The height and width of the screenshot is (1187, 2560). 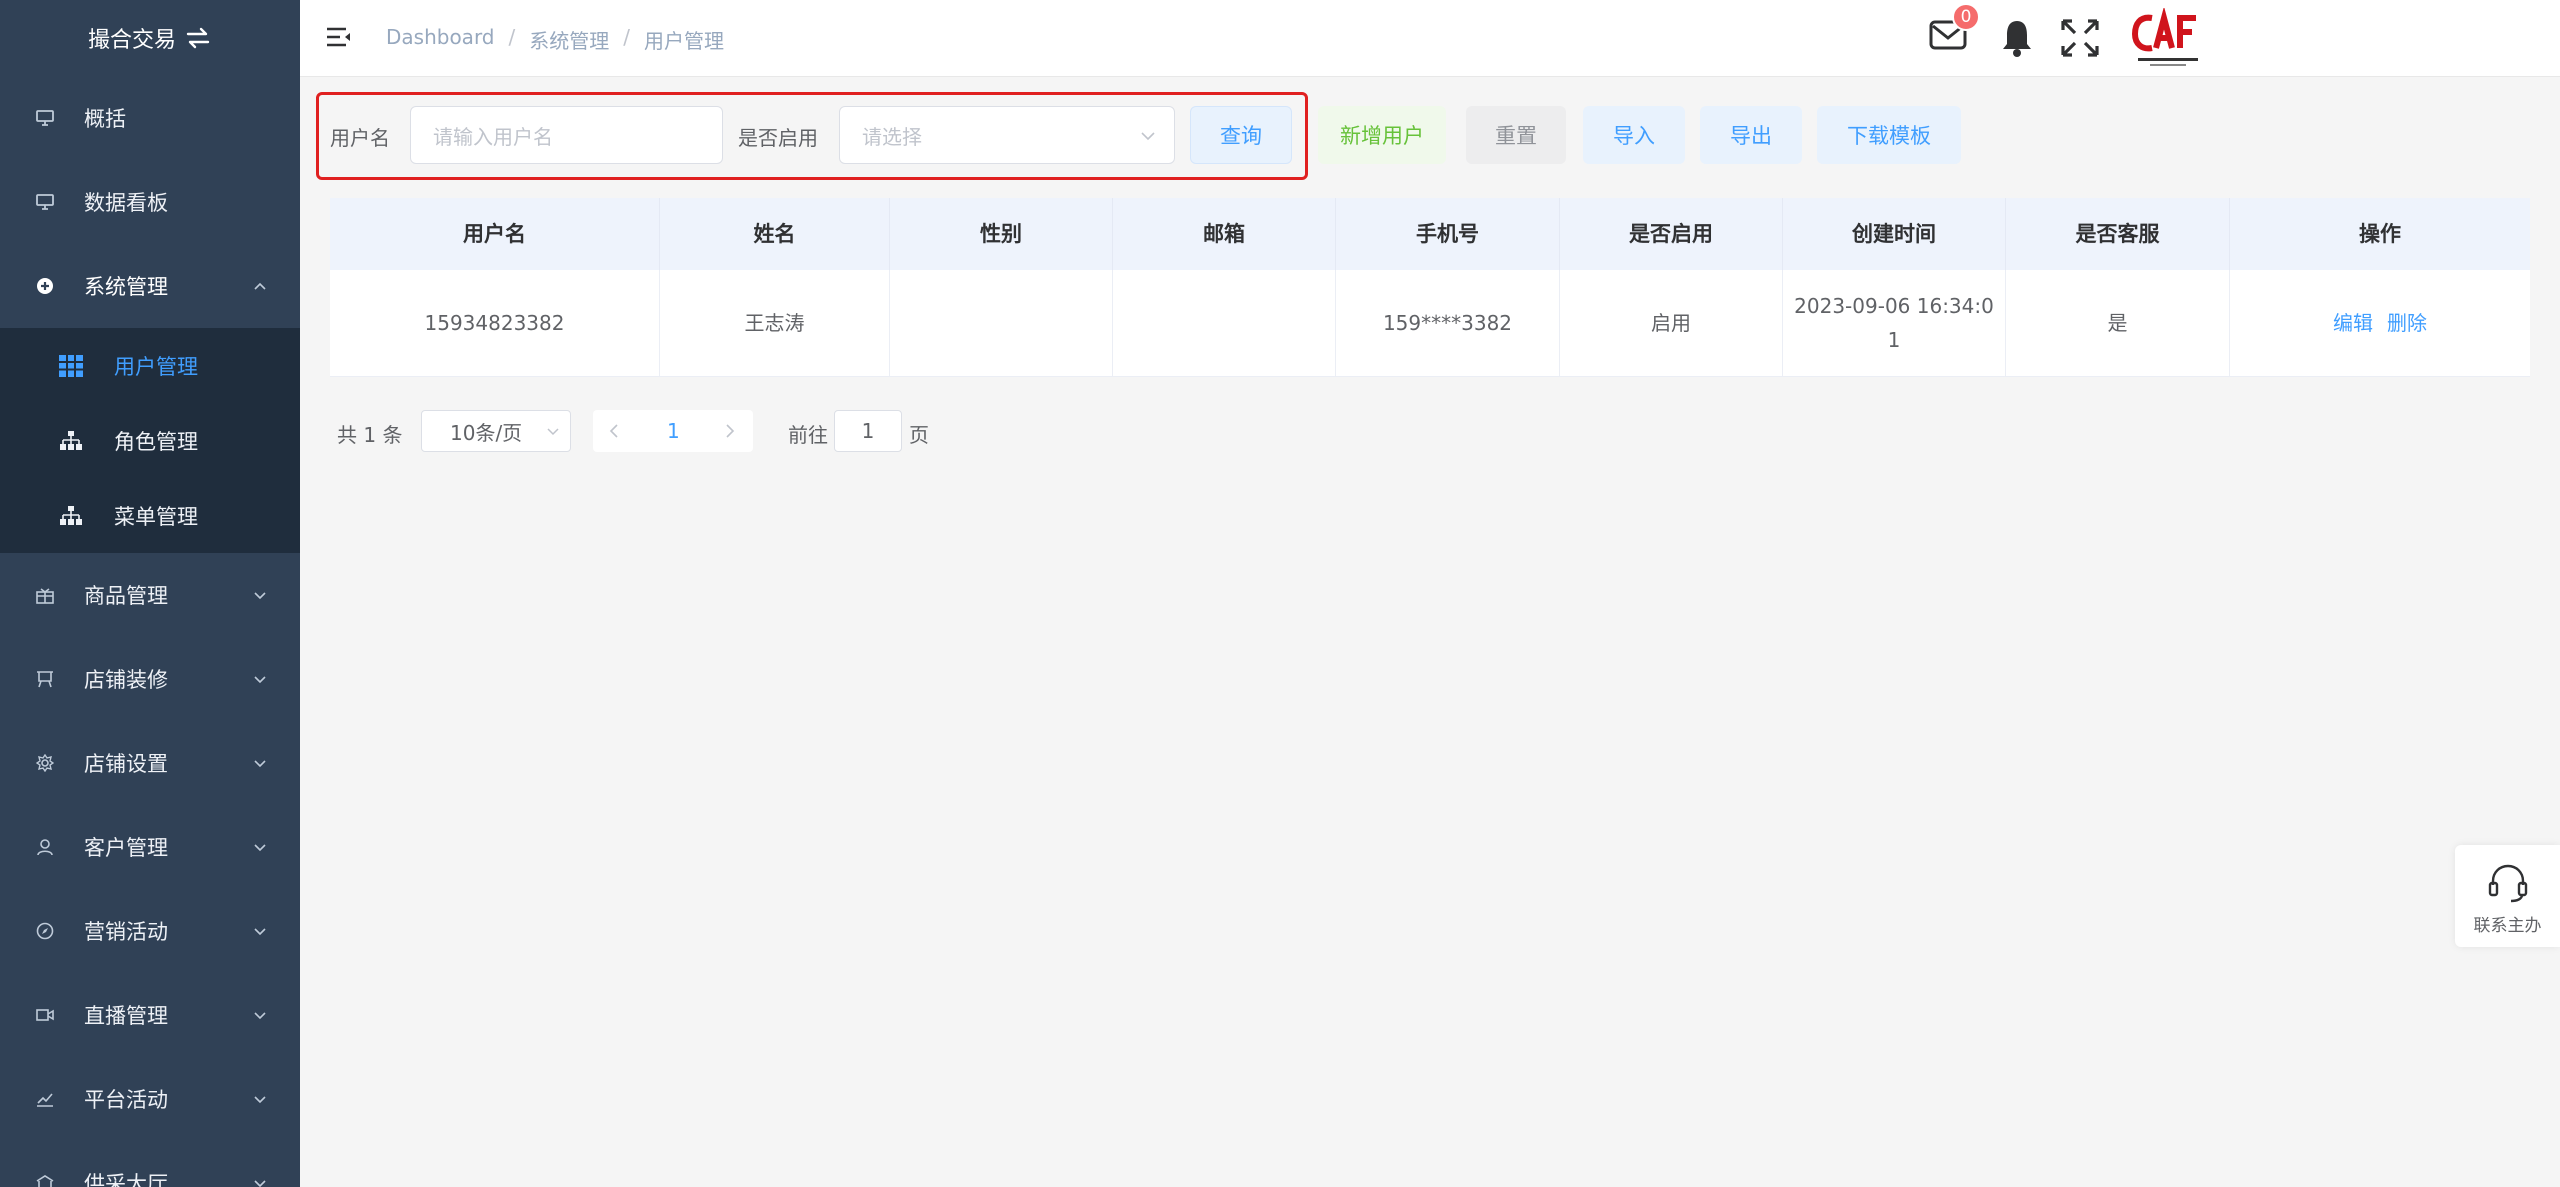 I want to click on column-header: 性别, so click(x=1001, y=234).